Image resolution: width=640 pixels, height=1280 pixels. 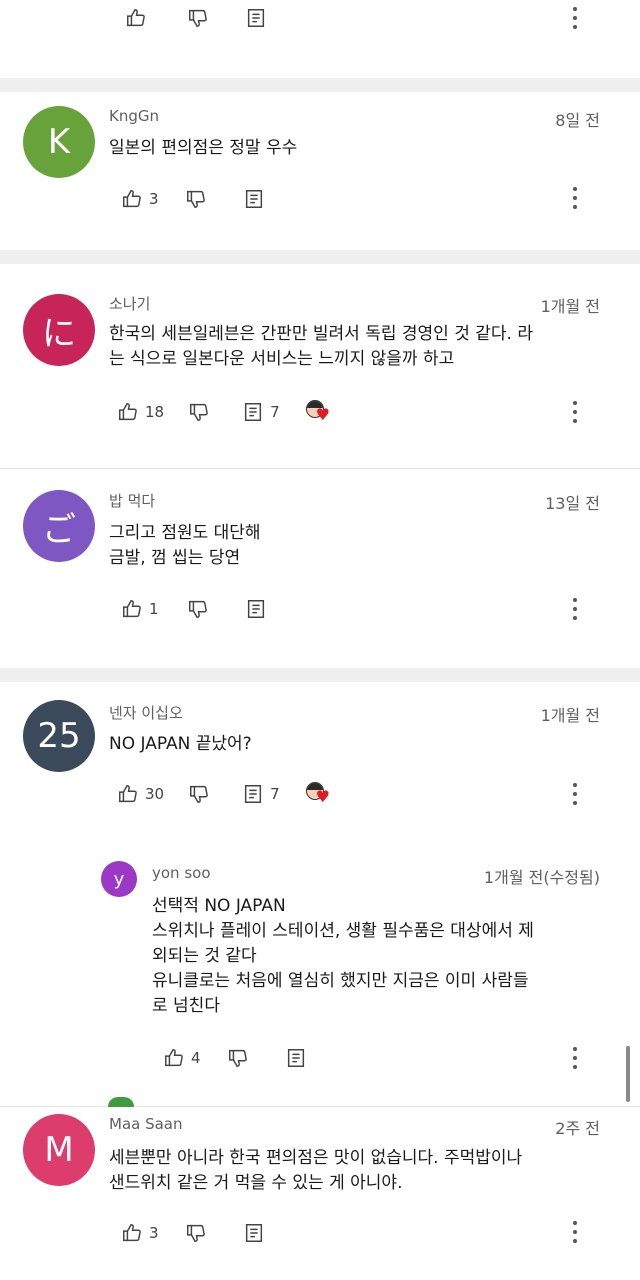 What do you see at coordinates (204, 956) in the screenshot?
I see `comment-text-line: 외되는 것 같다` at bounding box center [204, 956].